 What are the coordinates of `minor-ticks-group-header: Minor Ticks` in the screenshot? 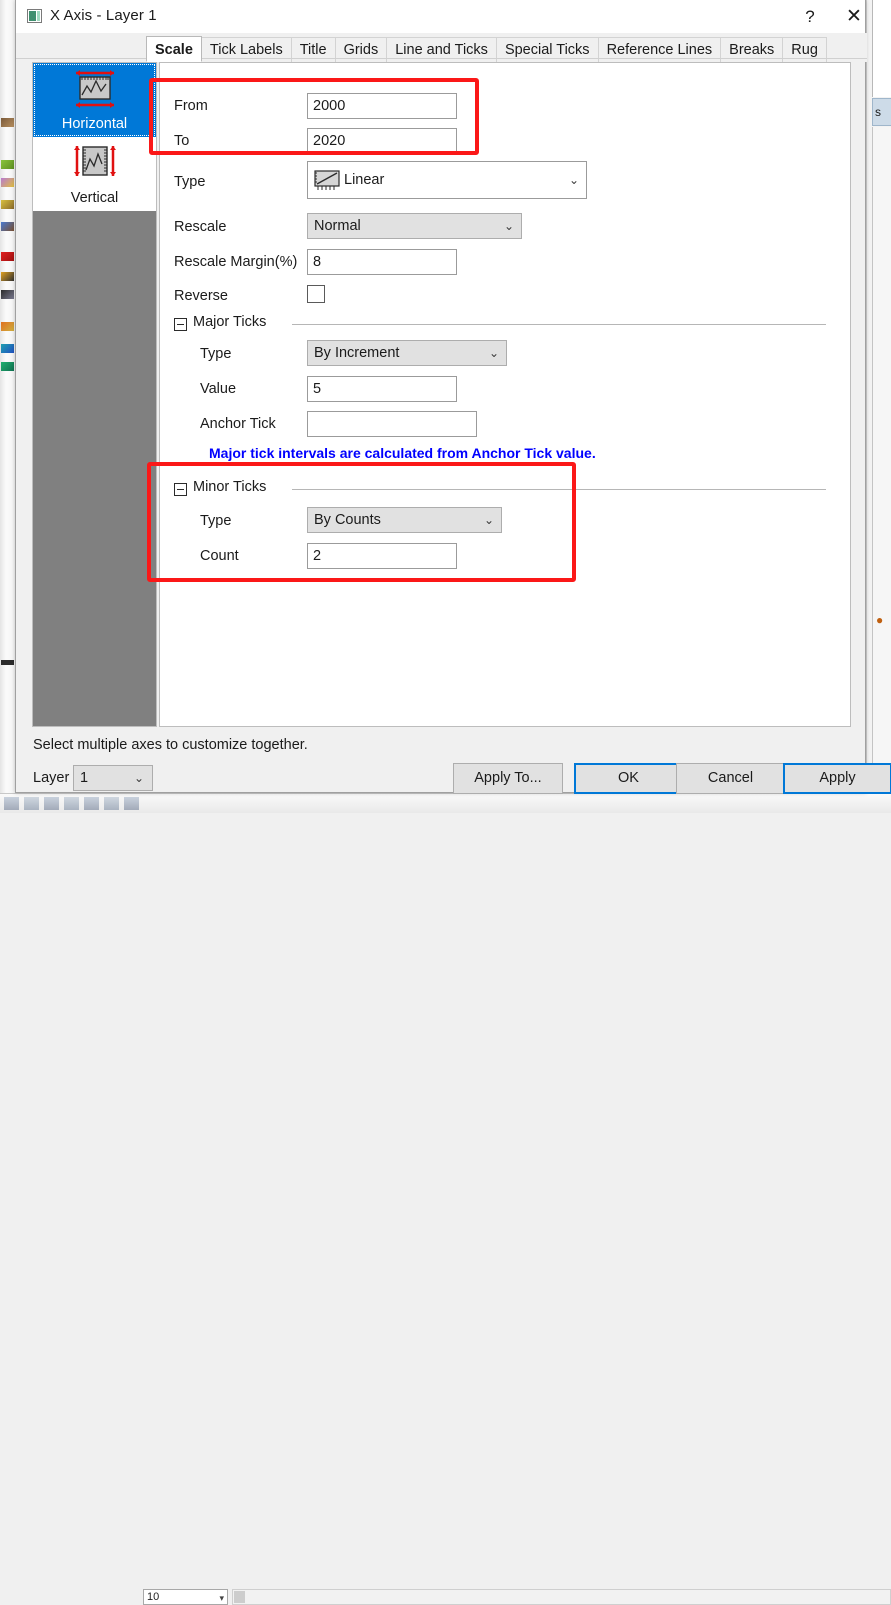 It's located at (504, 489).